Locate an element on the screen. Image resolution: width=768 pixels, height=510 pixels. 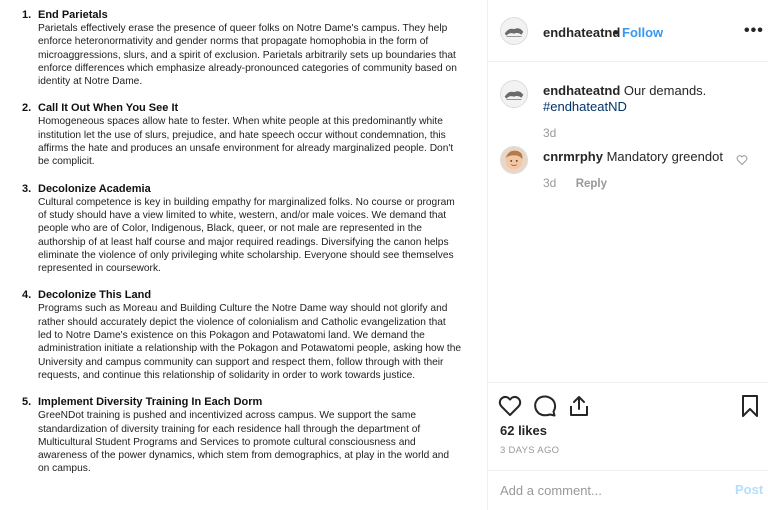
demand-number: 4. is located at coordinates (27, 295).